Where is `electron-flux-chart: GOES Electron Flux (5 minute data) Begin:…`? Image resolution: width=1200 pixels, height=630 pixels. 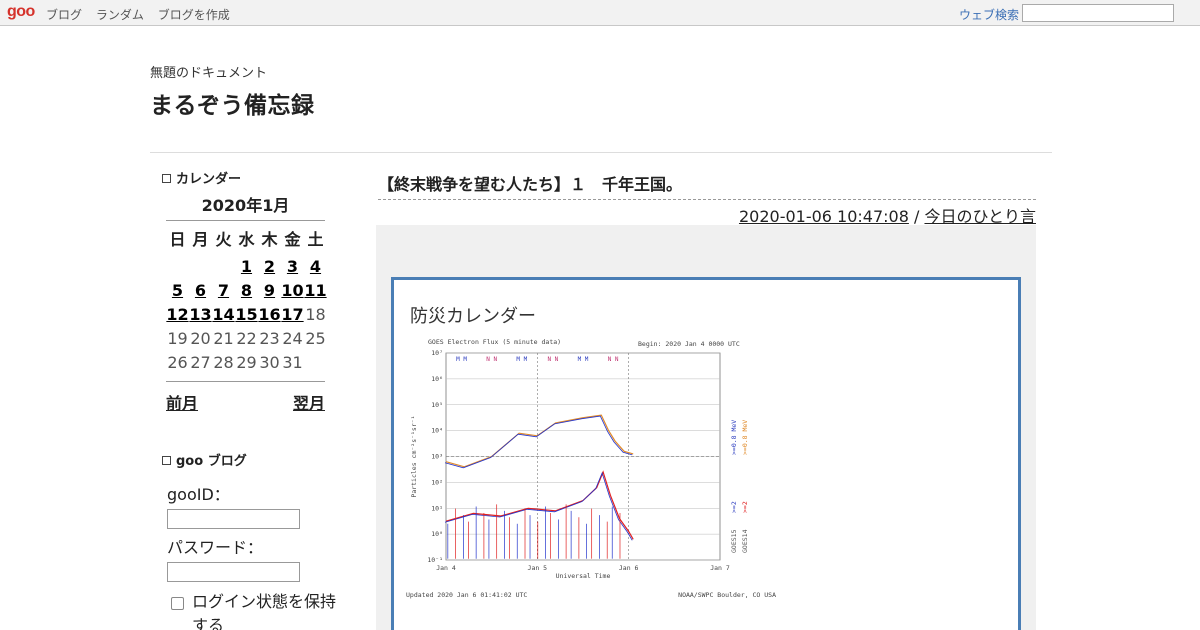
electron-flux-chart: GOES Electron Flux (5 minute data) Begin:… is located at coordinates (591, 468).